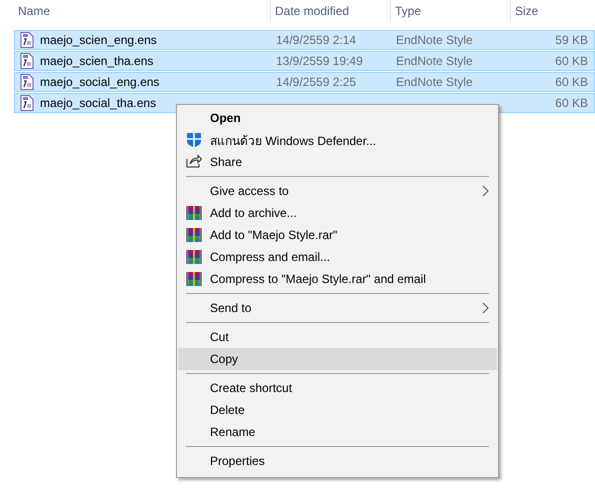 Image resolution: width=595 pixels, height=494 pixels. I want to click on menu-item: Delete, so click(337, 410).